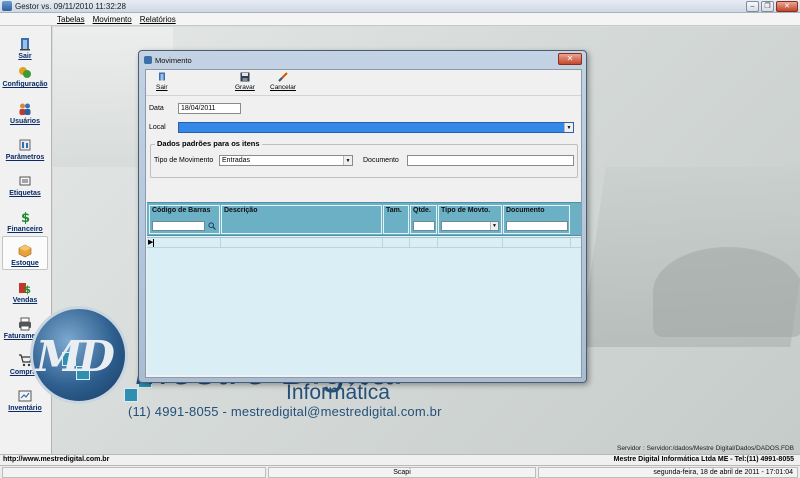 This screenshot has width=800, height=478. Describe the element at coordinates (184, 219) in the screenshot. I see `col-codigo-barras: Código de Barras` at that location.